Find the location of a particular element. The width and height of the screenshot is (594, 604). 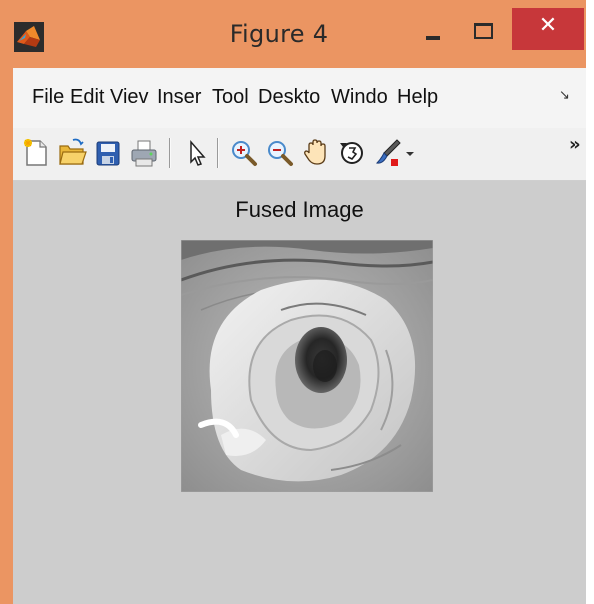

minimize-icon is located at coordinates (433, 38).